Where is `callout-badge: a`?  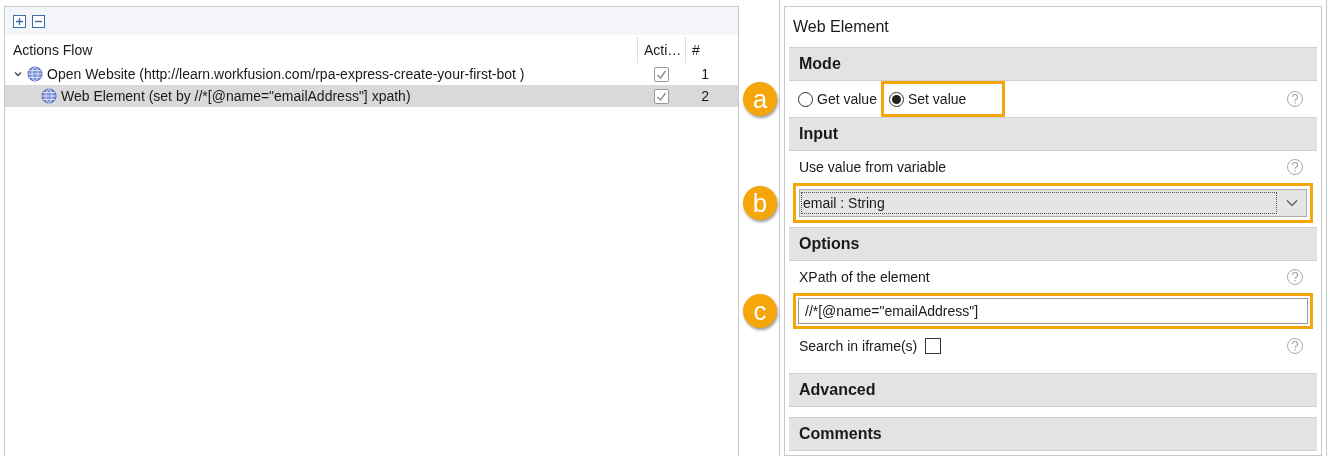 callout-badge: a is located at coordinates (760, 99).